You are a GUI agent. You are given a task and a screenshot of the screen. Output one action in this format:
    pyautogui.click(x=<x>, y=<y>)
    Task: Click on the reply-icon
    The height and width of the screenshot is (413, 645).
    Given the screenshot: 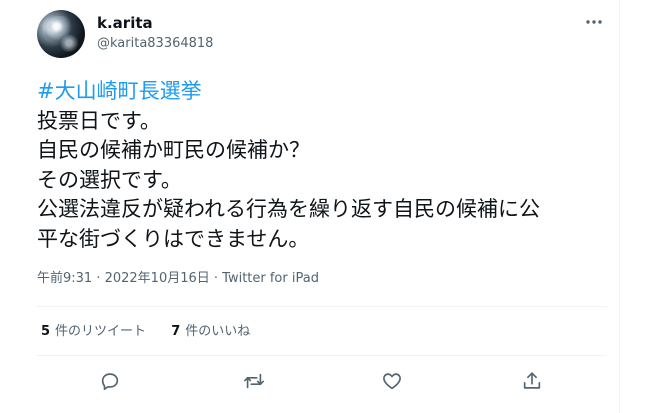 What is the action you would take?
    pyautogui.click(x=110, y=381)
    